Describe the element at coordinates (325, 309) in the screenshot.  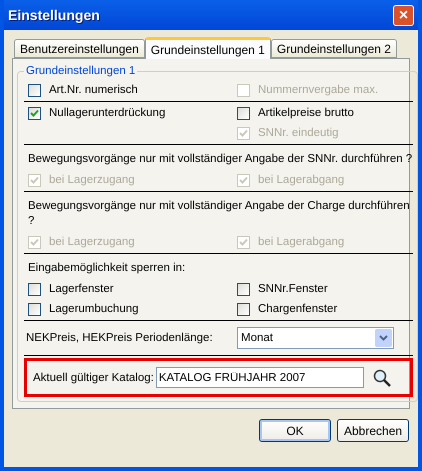
I see `checkbox: Chargenfenster` at that location.